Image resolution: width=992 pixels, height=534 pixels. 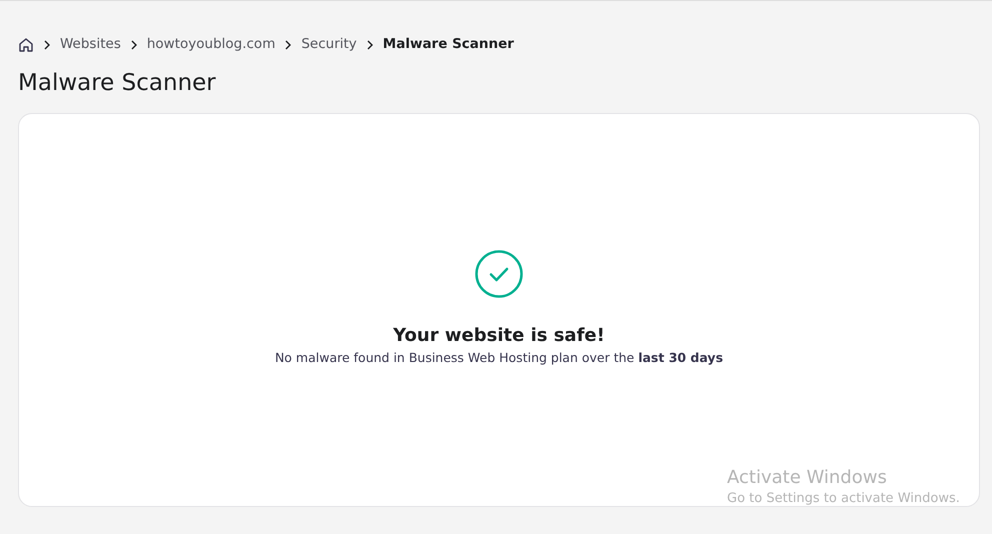 I want to click on breadcrumb-link: Websites, so click(x=90, y=44).